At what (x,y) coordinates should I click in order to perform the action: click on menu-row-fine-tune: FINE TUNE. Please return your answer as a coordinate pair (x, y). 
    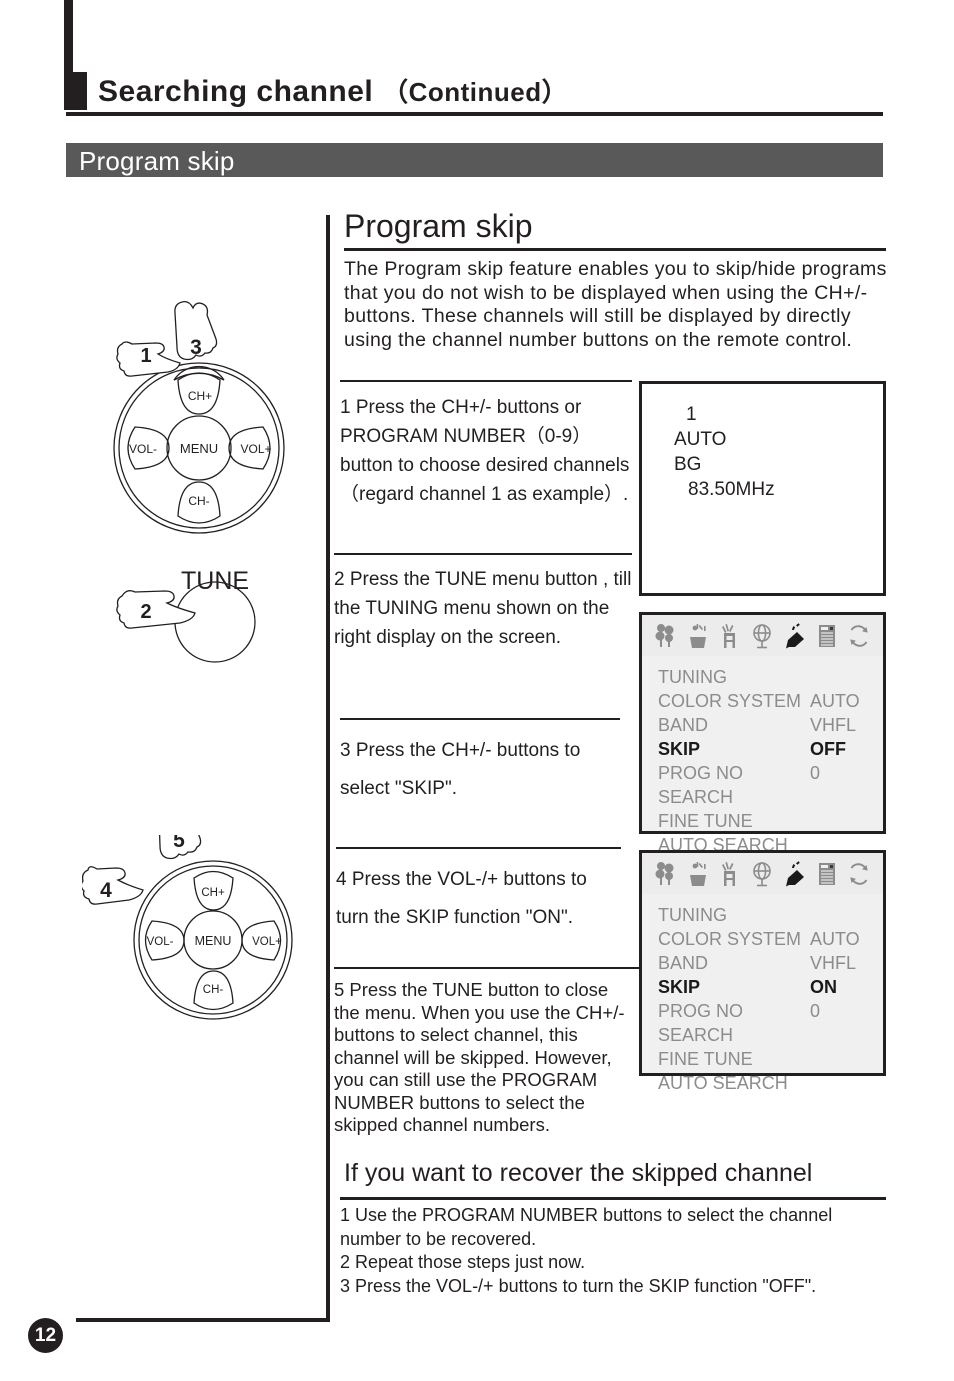
    Looking at the image, I should click on (765, 821).